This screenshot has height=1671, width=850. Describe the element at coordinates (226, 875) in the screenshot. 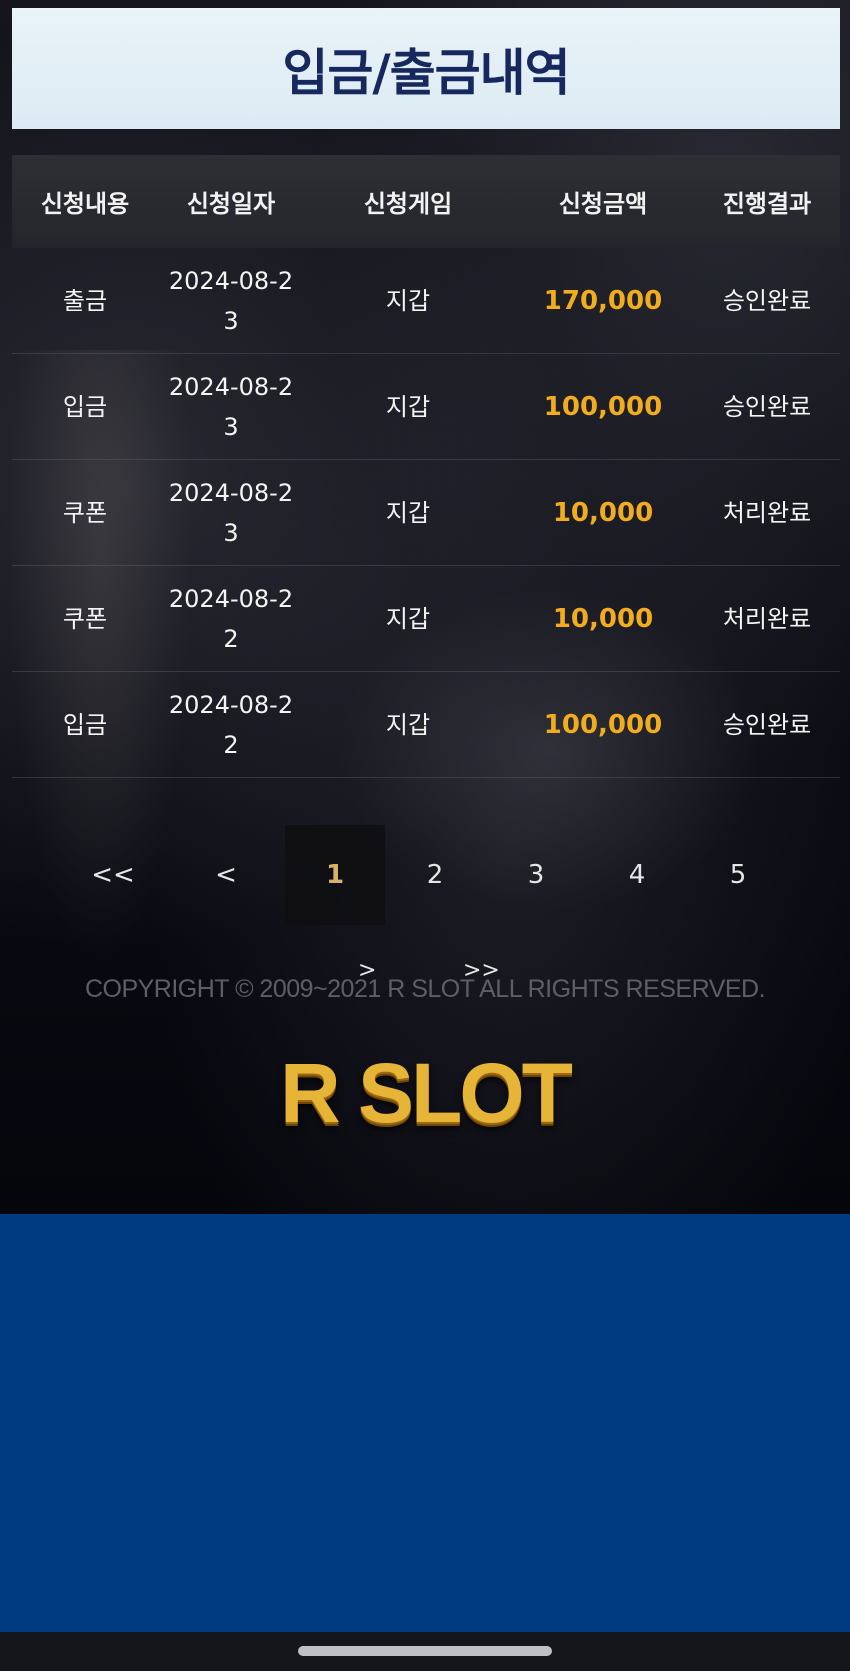

I see `prev-page-link: <` at that location.